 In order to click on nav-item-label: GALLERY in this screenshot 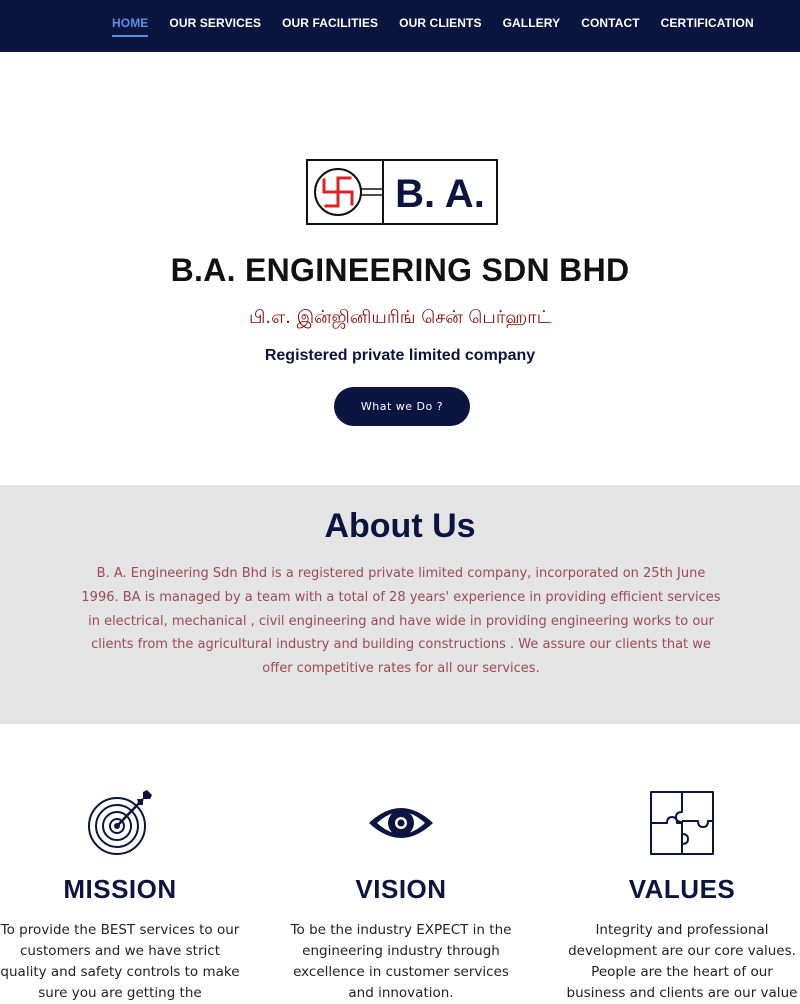, I will do `click(531, 23)`.